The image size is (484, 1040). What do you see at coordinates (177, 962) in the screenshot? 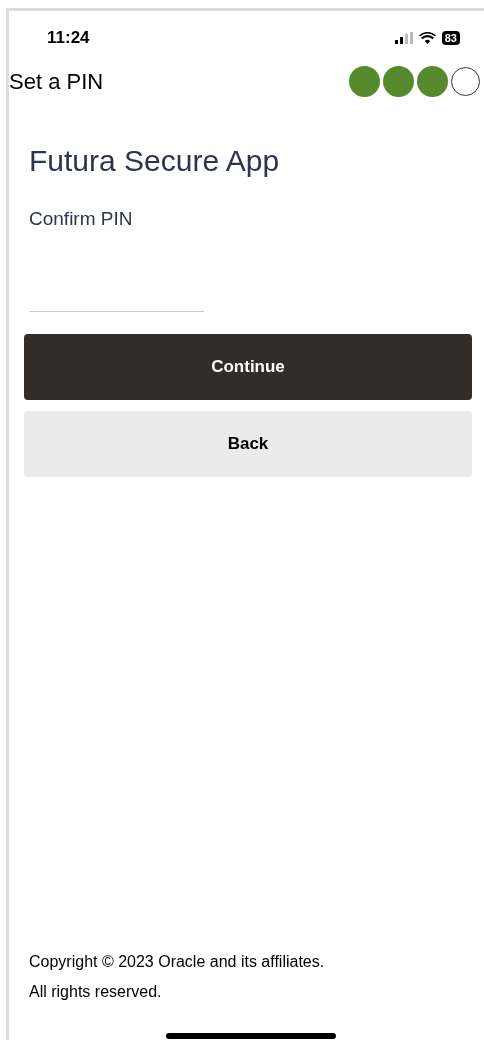
I see `copyright-text: Copyright © 2023 Oracle and its affiliates.` at bounding box center [177, 962].